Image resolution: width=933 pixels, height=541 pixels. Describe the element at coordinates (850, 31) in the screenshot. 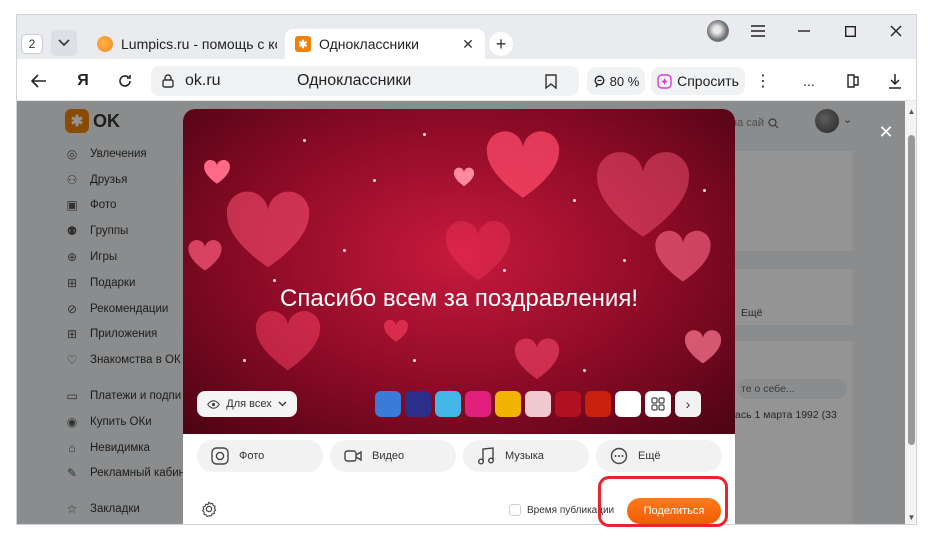

I see `maximize-button` at that location.